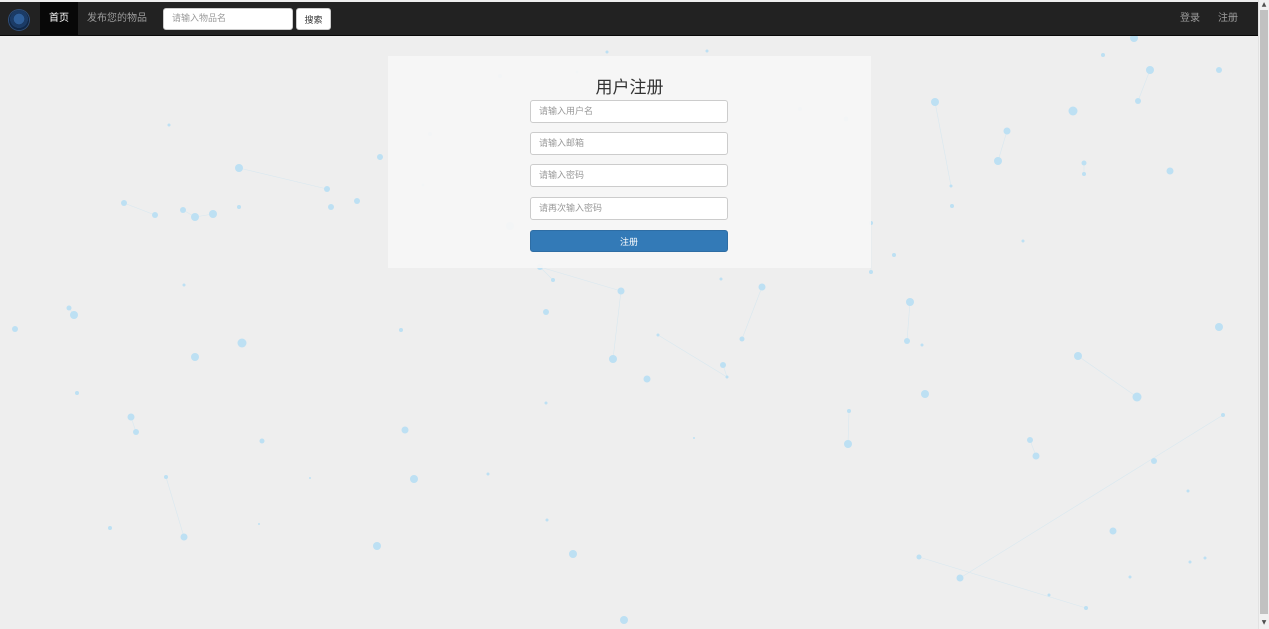 The image size is (1269, 629). Describe the element at coordinates (19, 20) in the screenshot. I see `school-emblem-icon` at that location.